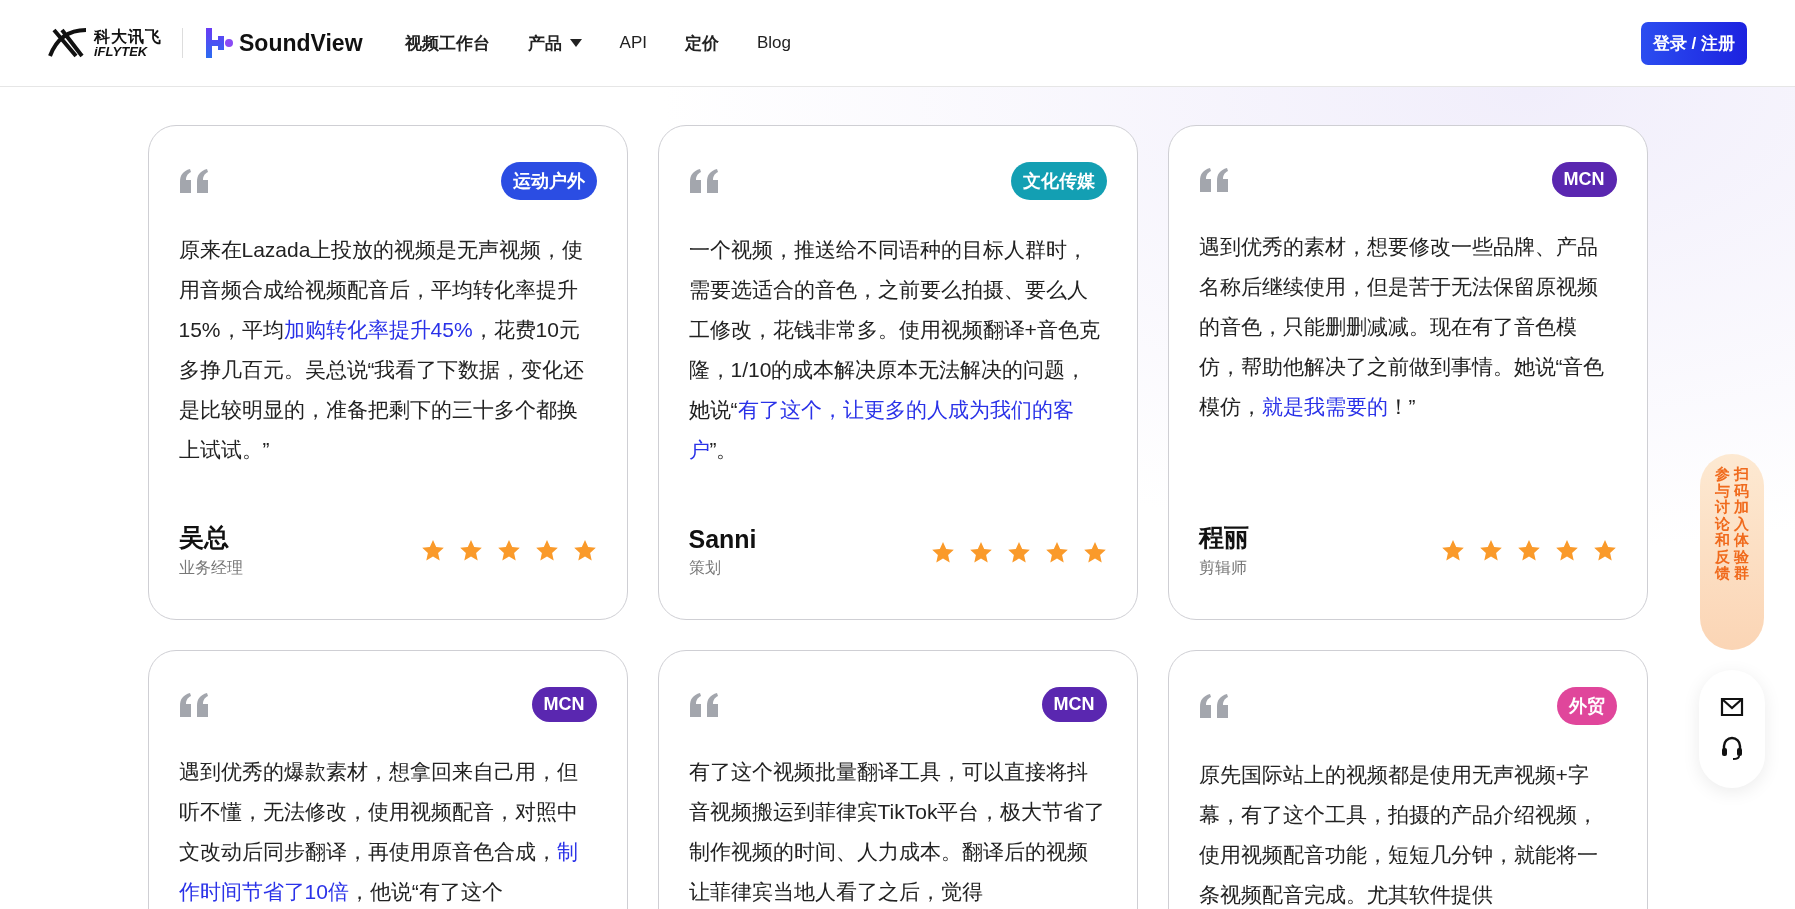 The height and width of the screenshot is (909, 1795). What do you see at coordinates (121, 51) in the screenshot?
I see `brand-logo-text: iFLYTEK` at bounding box center [121, 51].